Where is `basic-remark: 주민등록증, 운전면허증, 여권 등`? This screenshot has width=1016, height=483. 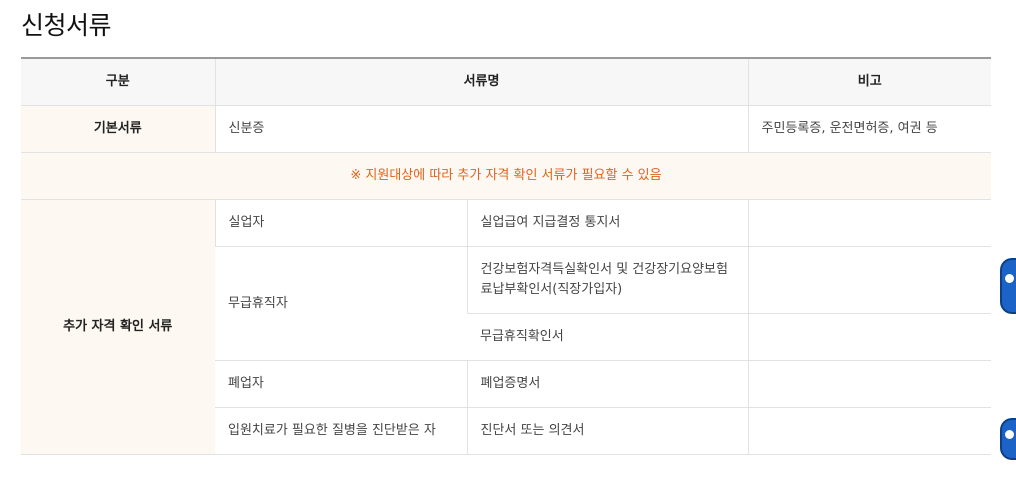 basic-remark: 주민등록증, 운전면허증, 여권 등 is located at coordinates (869, 129).